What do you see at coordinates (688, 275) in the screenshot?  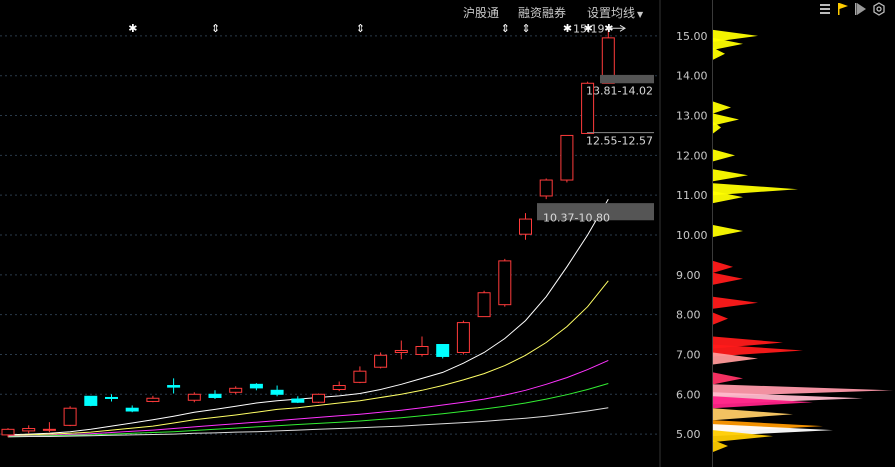 I see `price-tick-label: 9.00` at bounding box center [688, 275].